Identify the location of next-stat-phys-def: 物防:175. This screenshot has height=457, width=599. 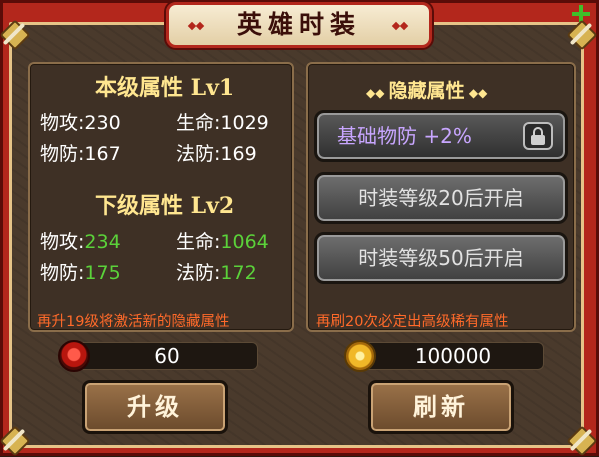
(80, 273).